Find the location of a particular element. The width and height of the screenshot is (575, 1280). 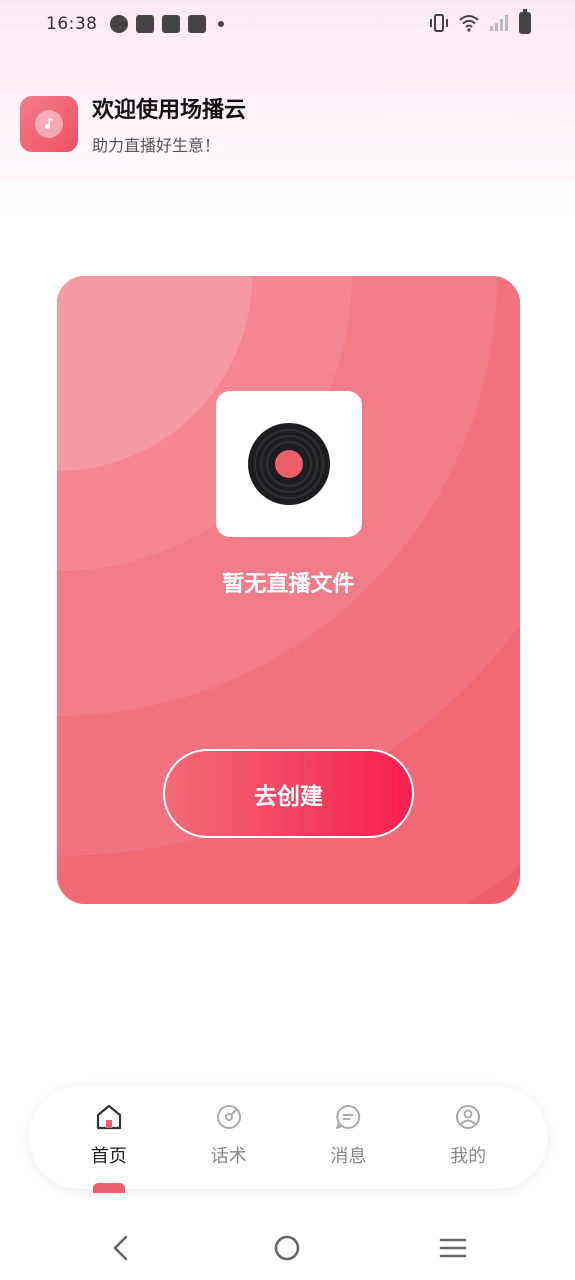

vibrate-icon is located at coordinates (439, 23).